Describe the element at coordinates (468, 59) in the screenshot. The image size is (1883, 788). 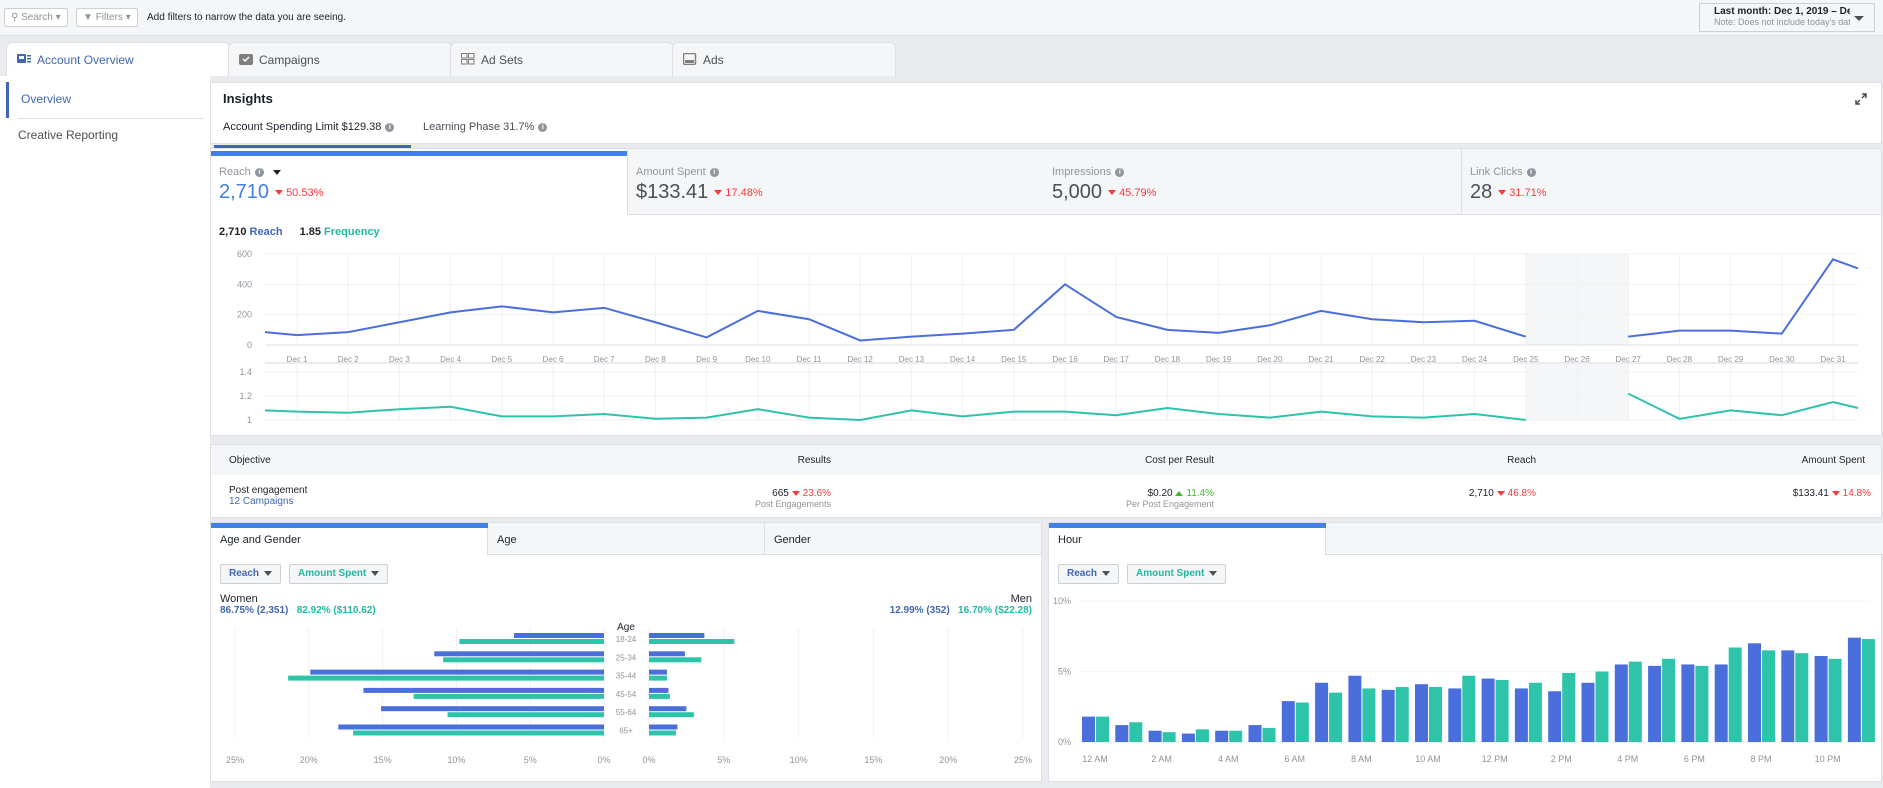
I see `grid-icon` at that location.